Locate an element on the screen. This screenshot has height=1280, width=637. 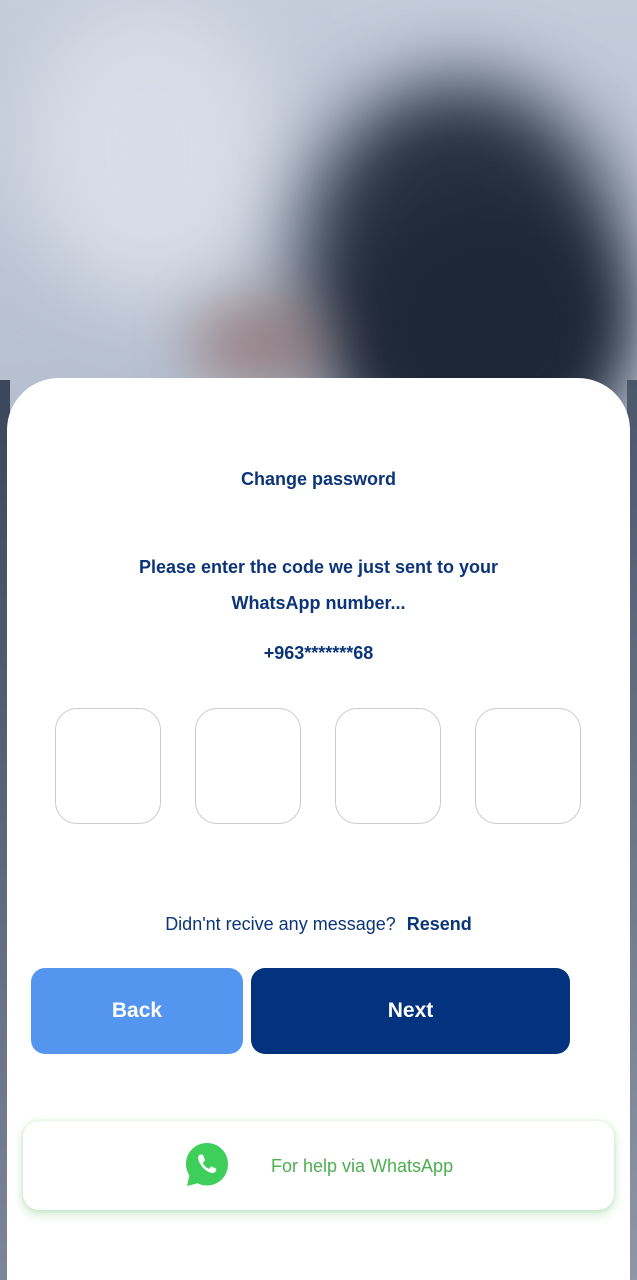
otp-digit-2-input is located at coordinates (248, 766).